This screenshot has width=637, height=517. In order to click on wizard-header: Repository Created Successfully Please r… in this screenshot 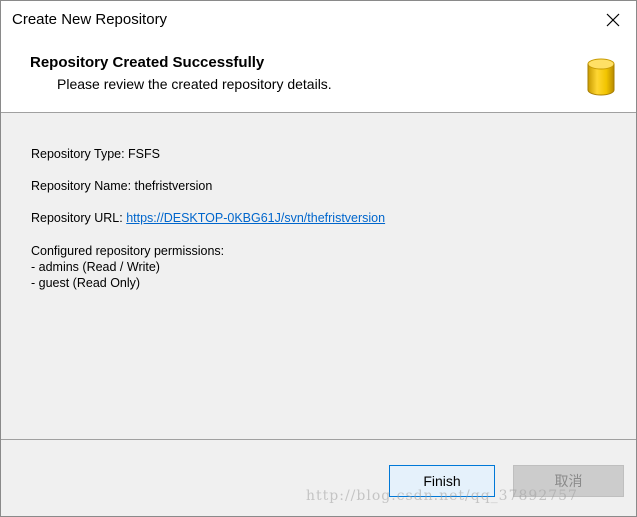, I will do `click(318, 76)`.